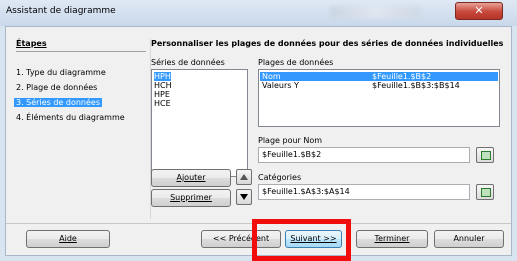  I want to click on move-up-button, so click(244, 177).